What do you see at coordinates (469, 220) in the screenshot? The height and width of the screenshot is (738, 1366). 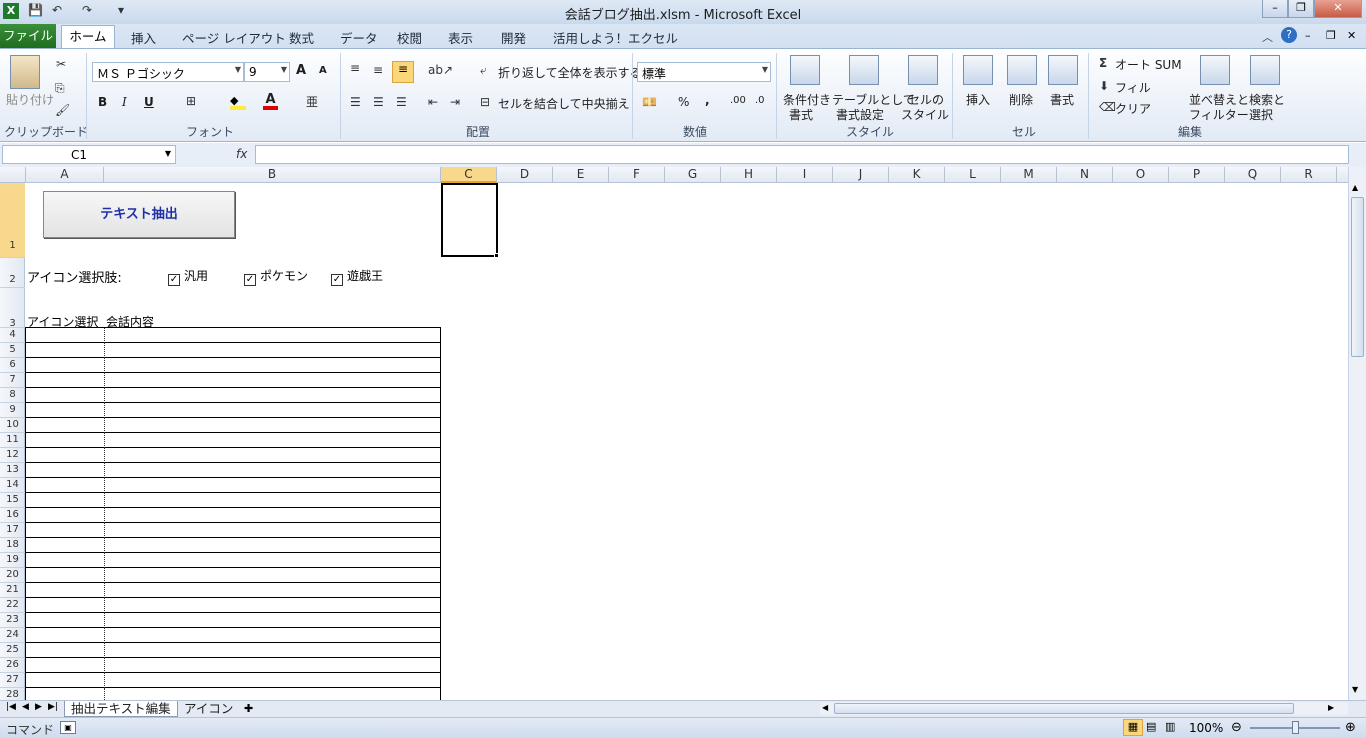 I see `selected-cell-c1` at bounding box center [469, 220].